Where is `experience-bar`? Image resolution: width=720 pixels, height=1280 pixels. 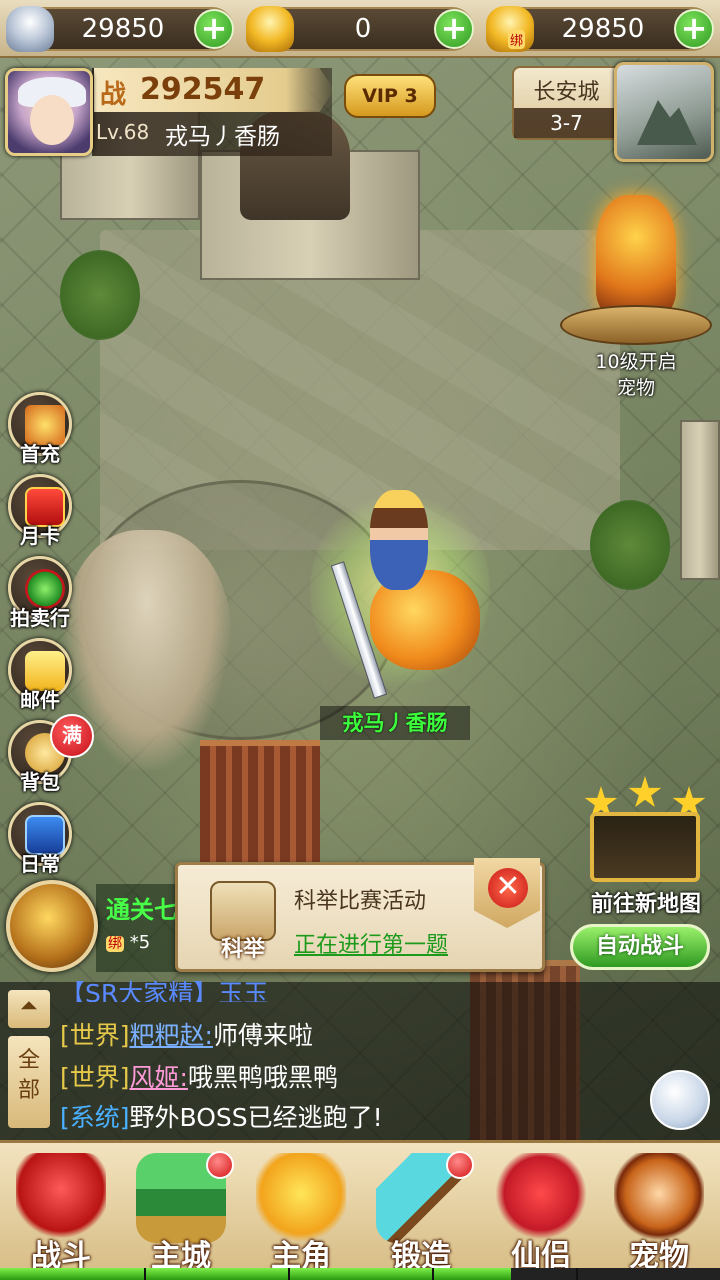 experience-bar is located at coordinates (360, 1274).